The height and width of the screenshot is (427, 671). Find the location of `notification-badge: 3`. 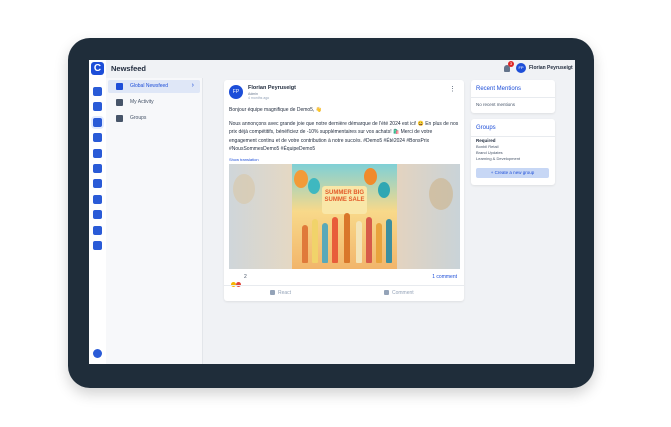

notification-badge: 3 is located at coordinates (511, 64).